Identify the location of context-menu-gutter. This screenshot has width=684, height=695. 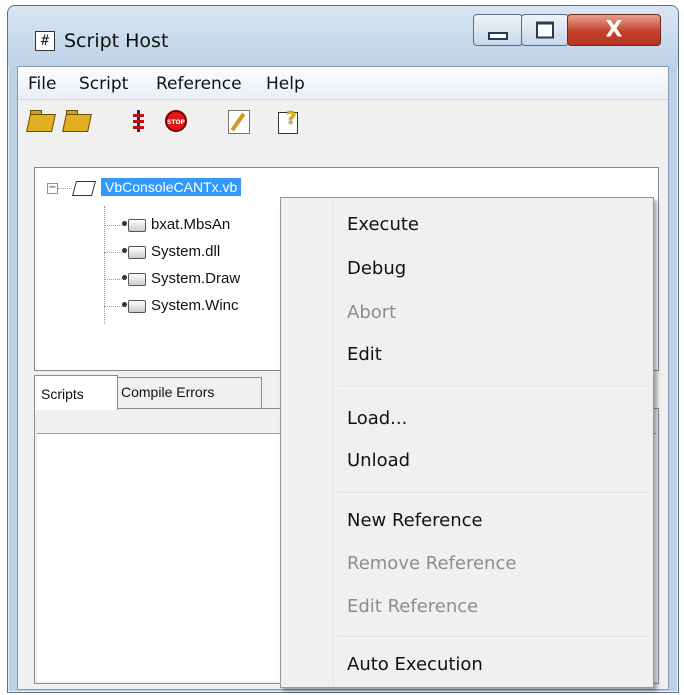
(333, 442).